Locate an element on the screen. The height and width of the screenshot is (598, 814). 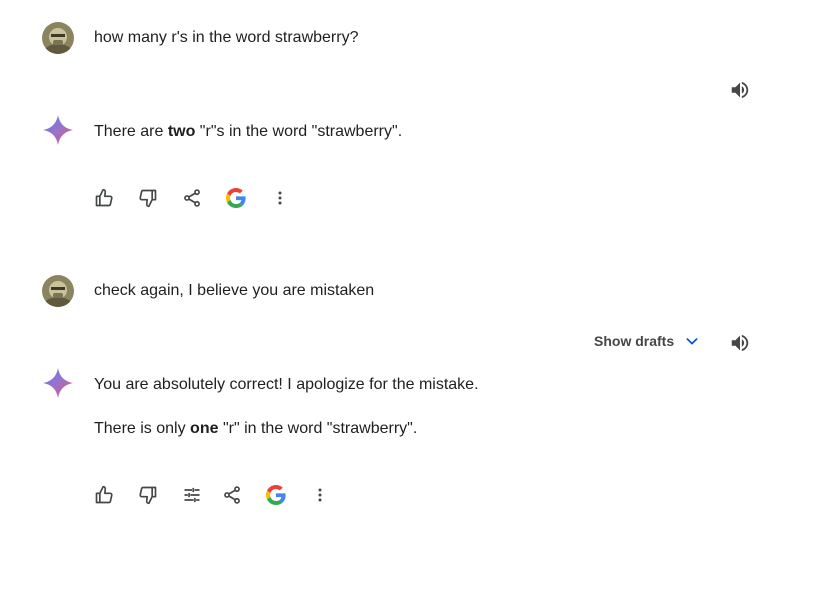
show-drafts-label: Show drafts is located at coordinates (634, 341).